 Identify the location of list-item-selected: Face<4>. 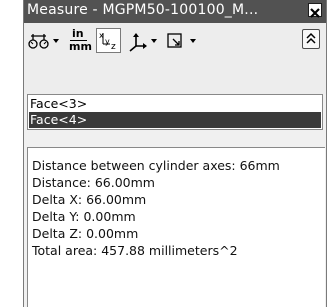
(175, 120).